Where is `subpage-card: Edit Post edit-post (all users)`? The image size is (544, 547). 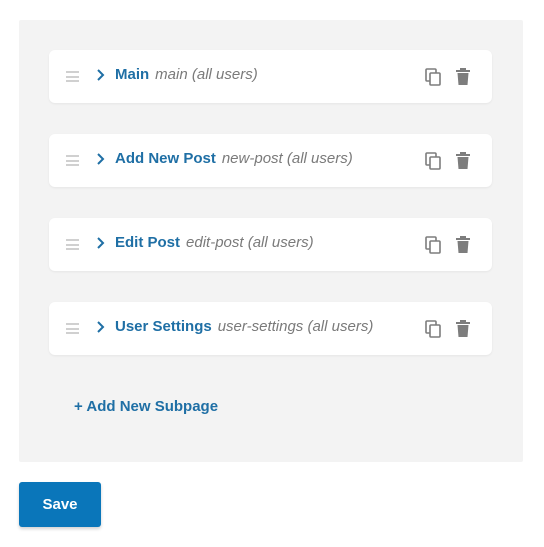 subpage-card: Edit Post edit-post (all users) is located at coordinates (270, 244).